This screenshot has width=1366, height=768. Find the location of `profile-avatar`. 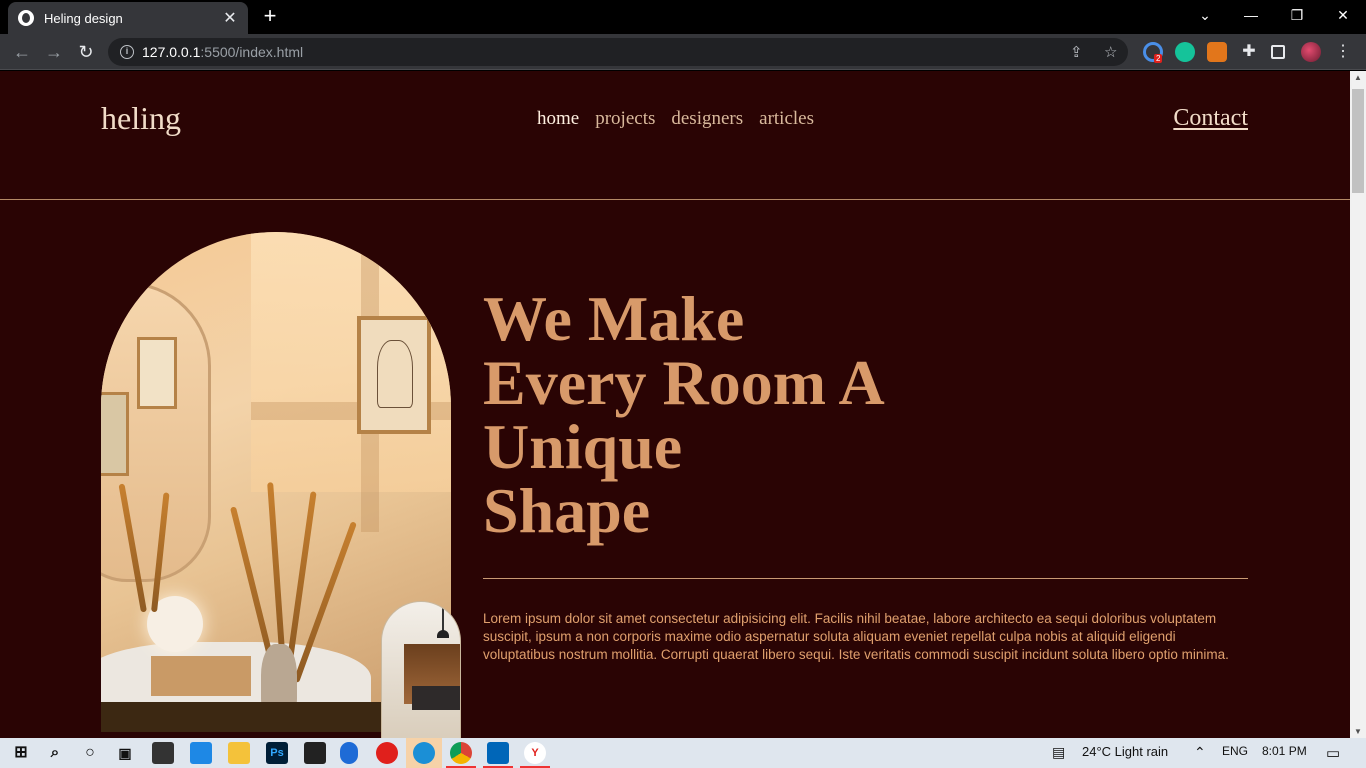

profile-avatar is located at coordinates (1311, 52).